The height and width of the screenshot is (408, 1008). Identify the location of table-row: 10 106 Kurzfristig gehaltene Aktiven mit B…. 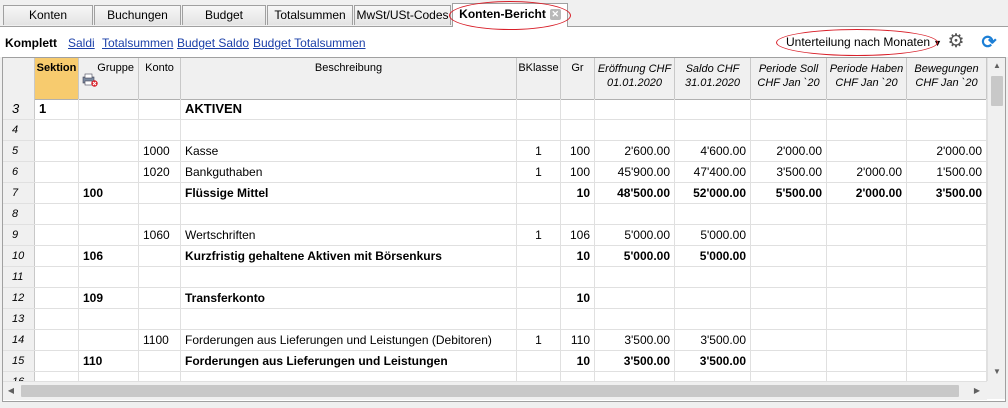
(495, 256).